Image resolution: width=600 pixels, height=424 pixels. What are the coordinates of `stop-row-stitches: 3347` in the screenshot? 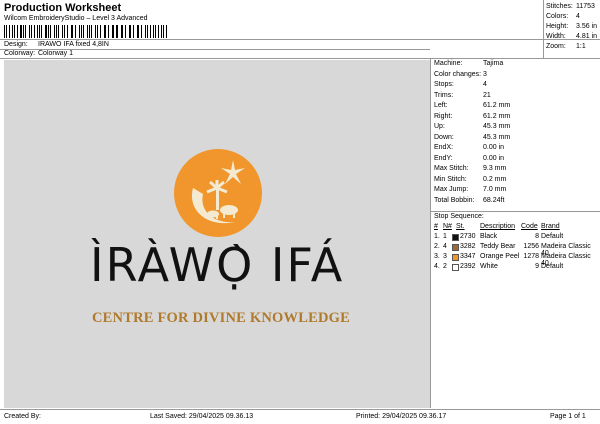 It's located at (468, 256).